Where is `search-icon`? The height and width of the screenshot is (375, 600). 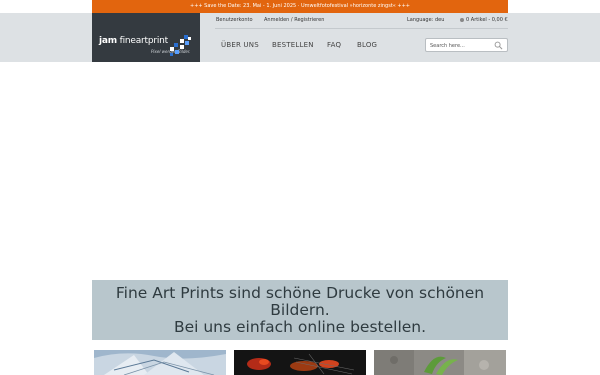 search-icon is located at coordinates (498, 45).